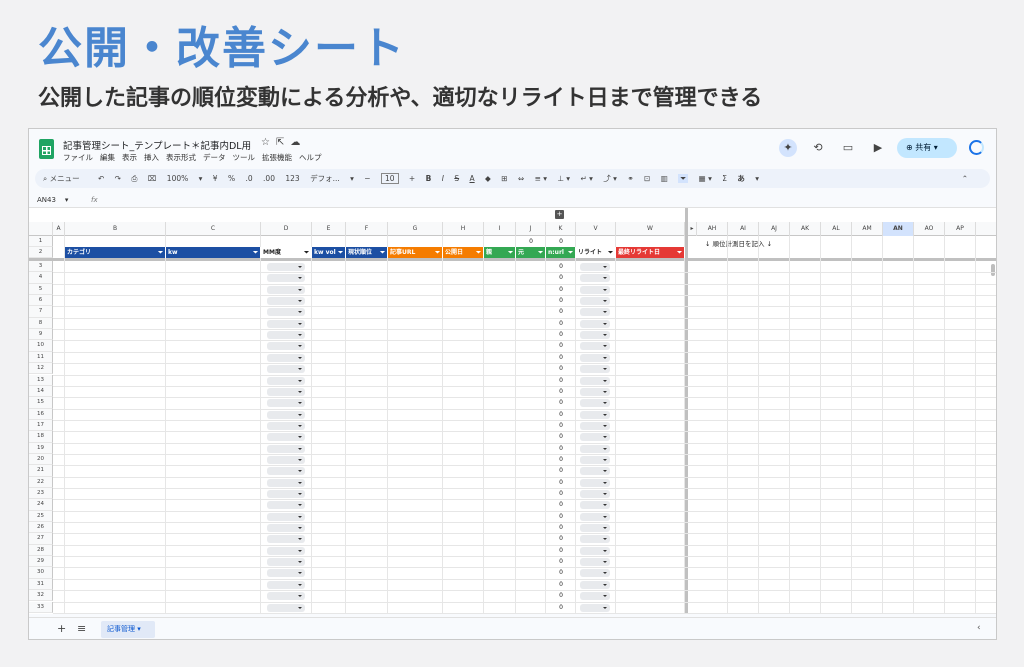  What do you see at coordinates (559, 214) in the screenshot?
I see `group-collapse-toggle: +` at bounding box center [559, 214].